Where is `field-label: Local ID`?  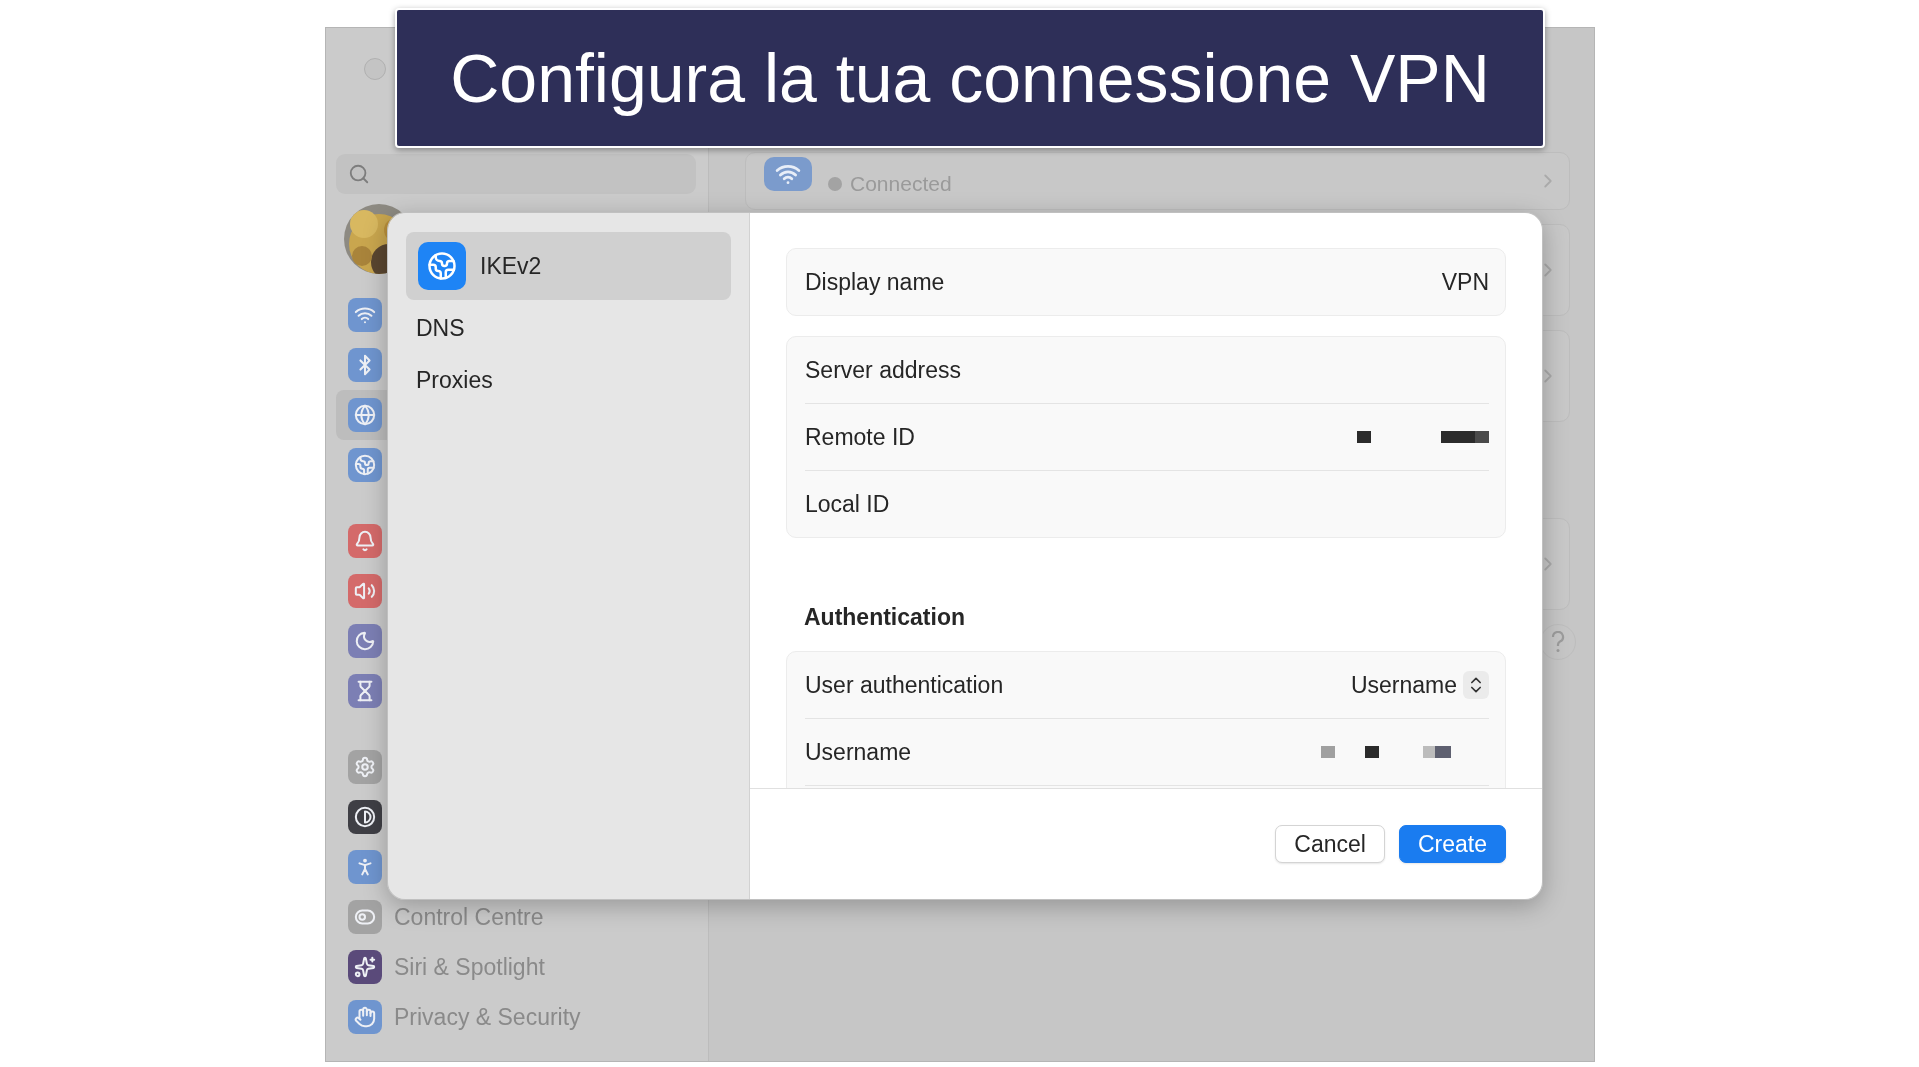
field-label: Local ID is located at coordinates (847, 504).